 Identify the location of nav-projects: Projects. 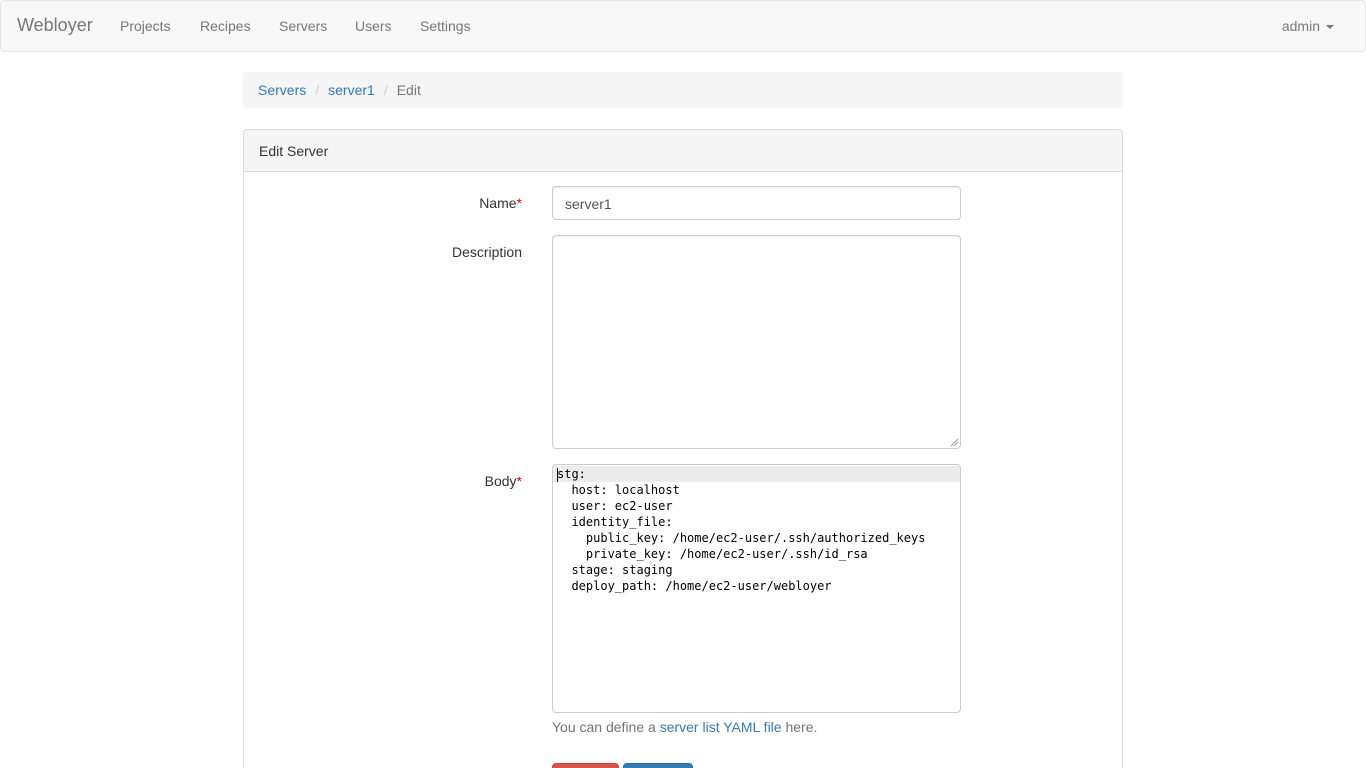
(145, 26).